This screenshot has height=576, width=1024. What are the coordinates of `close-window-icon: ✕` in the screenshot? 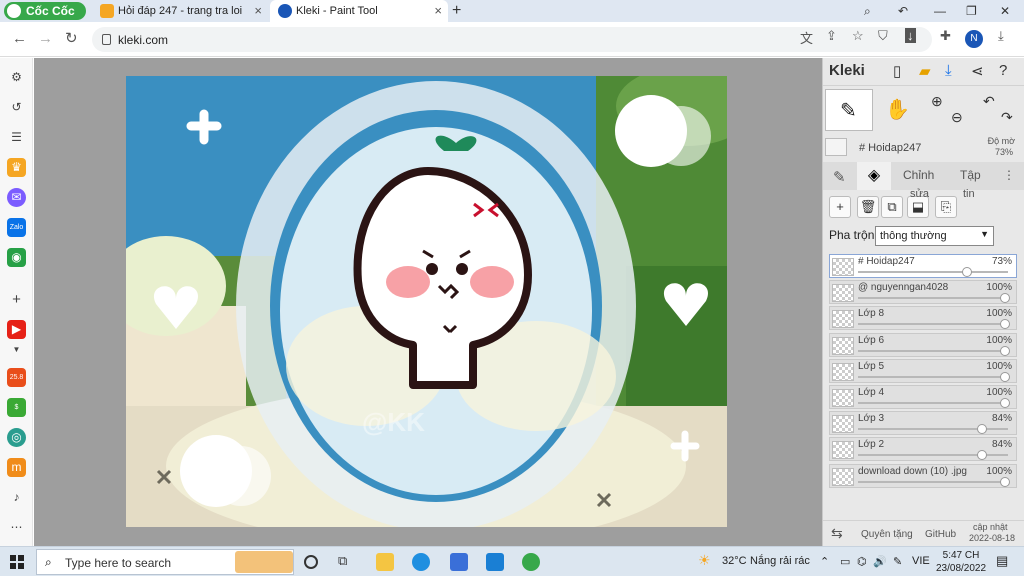 It's located at (1005, 11).